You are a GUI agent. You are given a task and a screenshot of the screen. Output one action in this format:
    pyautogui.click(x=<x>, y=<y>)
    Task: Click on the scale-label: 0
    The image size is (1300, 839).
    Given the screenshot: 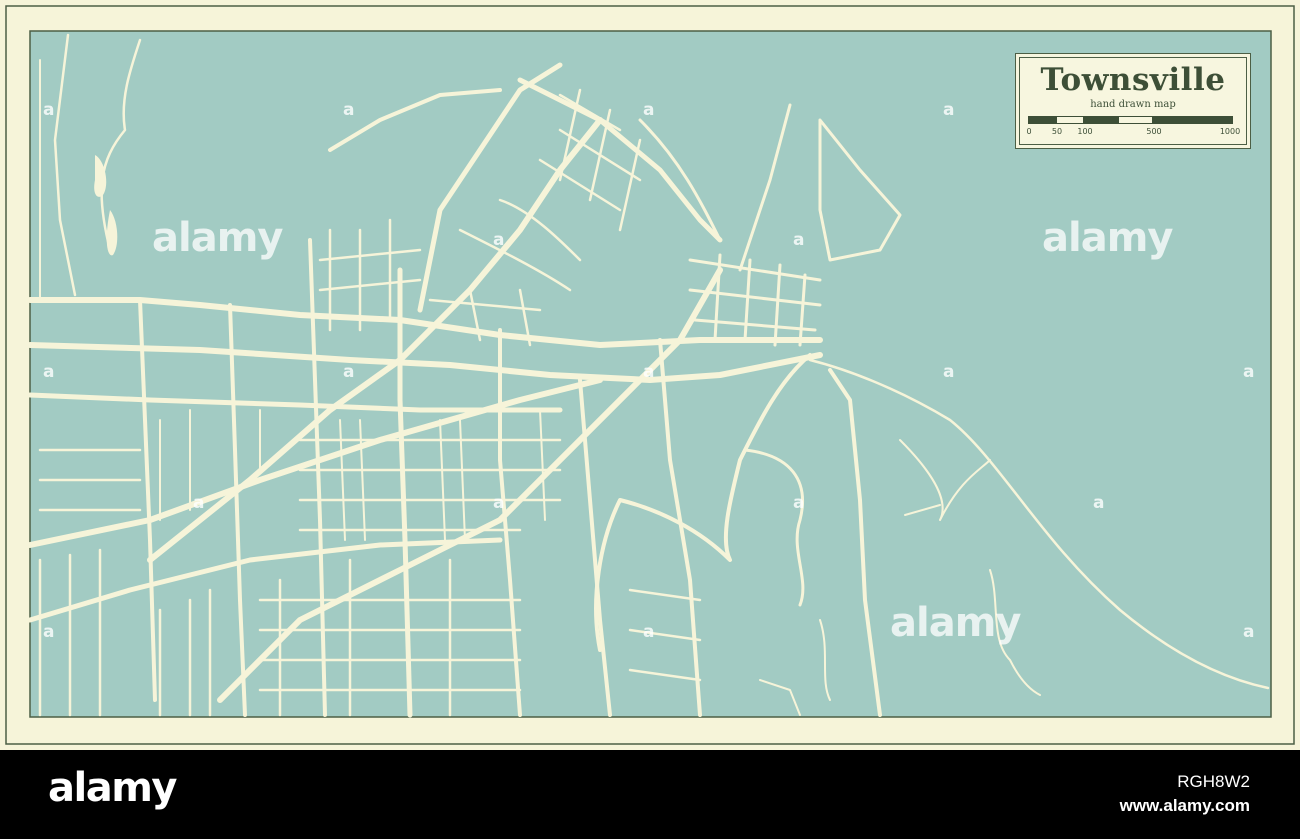 What is the action you would take?
    pyautogui.click(x=1029, y=131)
    